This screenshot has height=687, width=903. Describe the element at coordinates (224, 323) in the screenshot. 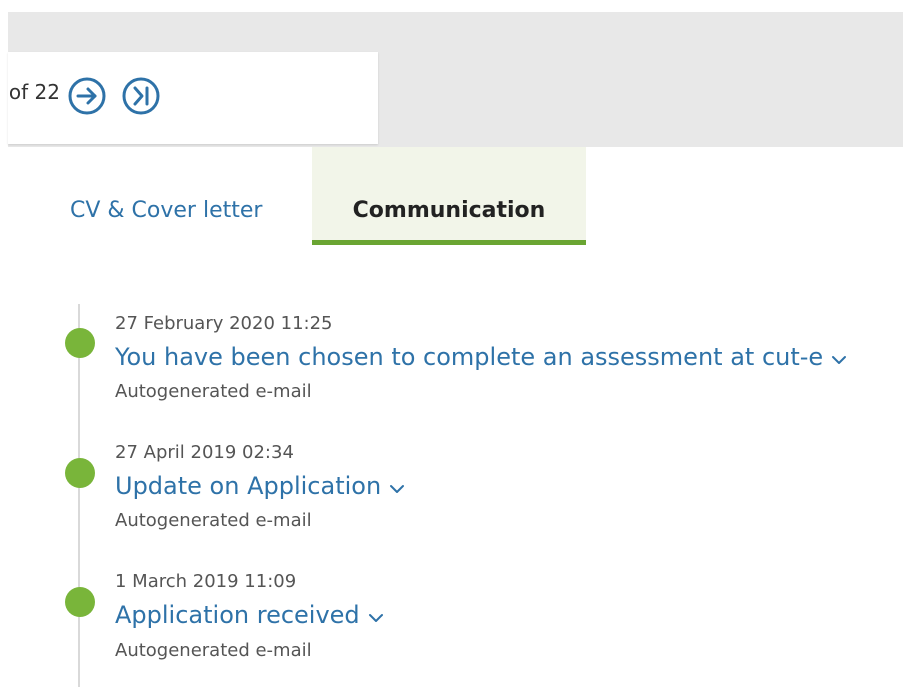

I see `message-date: 27 February 2020 11:25` at that location.